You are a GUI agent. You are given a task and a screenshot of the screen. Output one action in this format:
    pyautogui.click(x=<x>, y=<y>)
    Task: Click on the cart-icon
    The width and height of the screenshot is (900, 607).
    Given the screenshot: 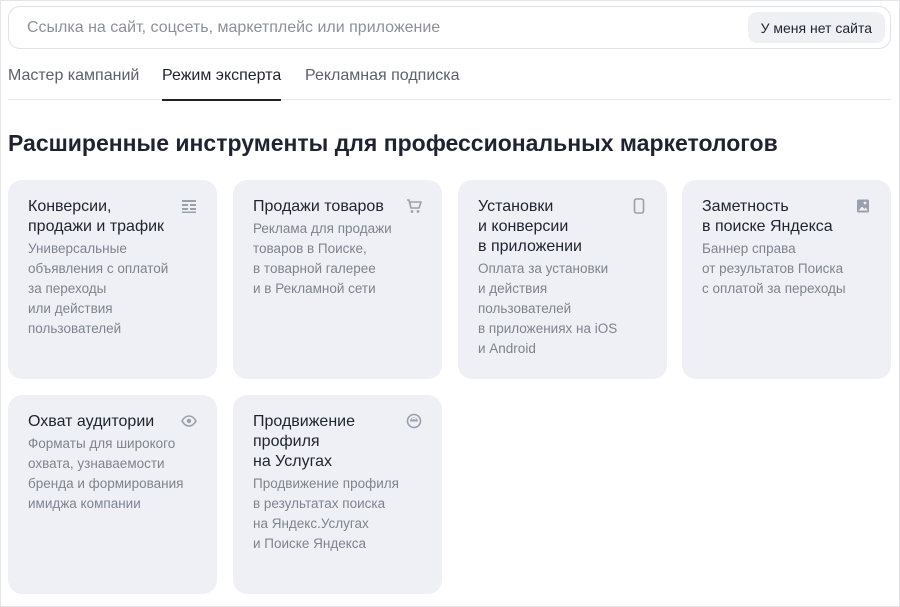 What is the action you would take?
    pyautogui.click(x=414, y=206)
    